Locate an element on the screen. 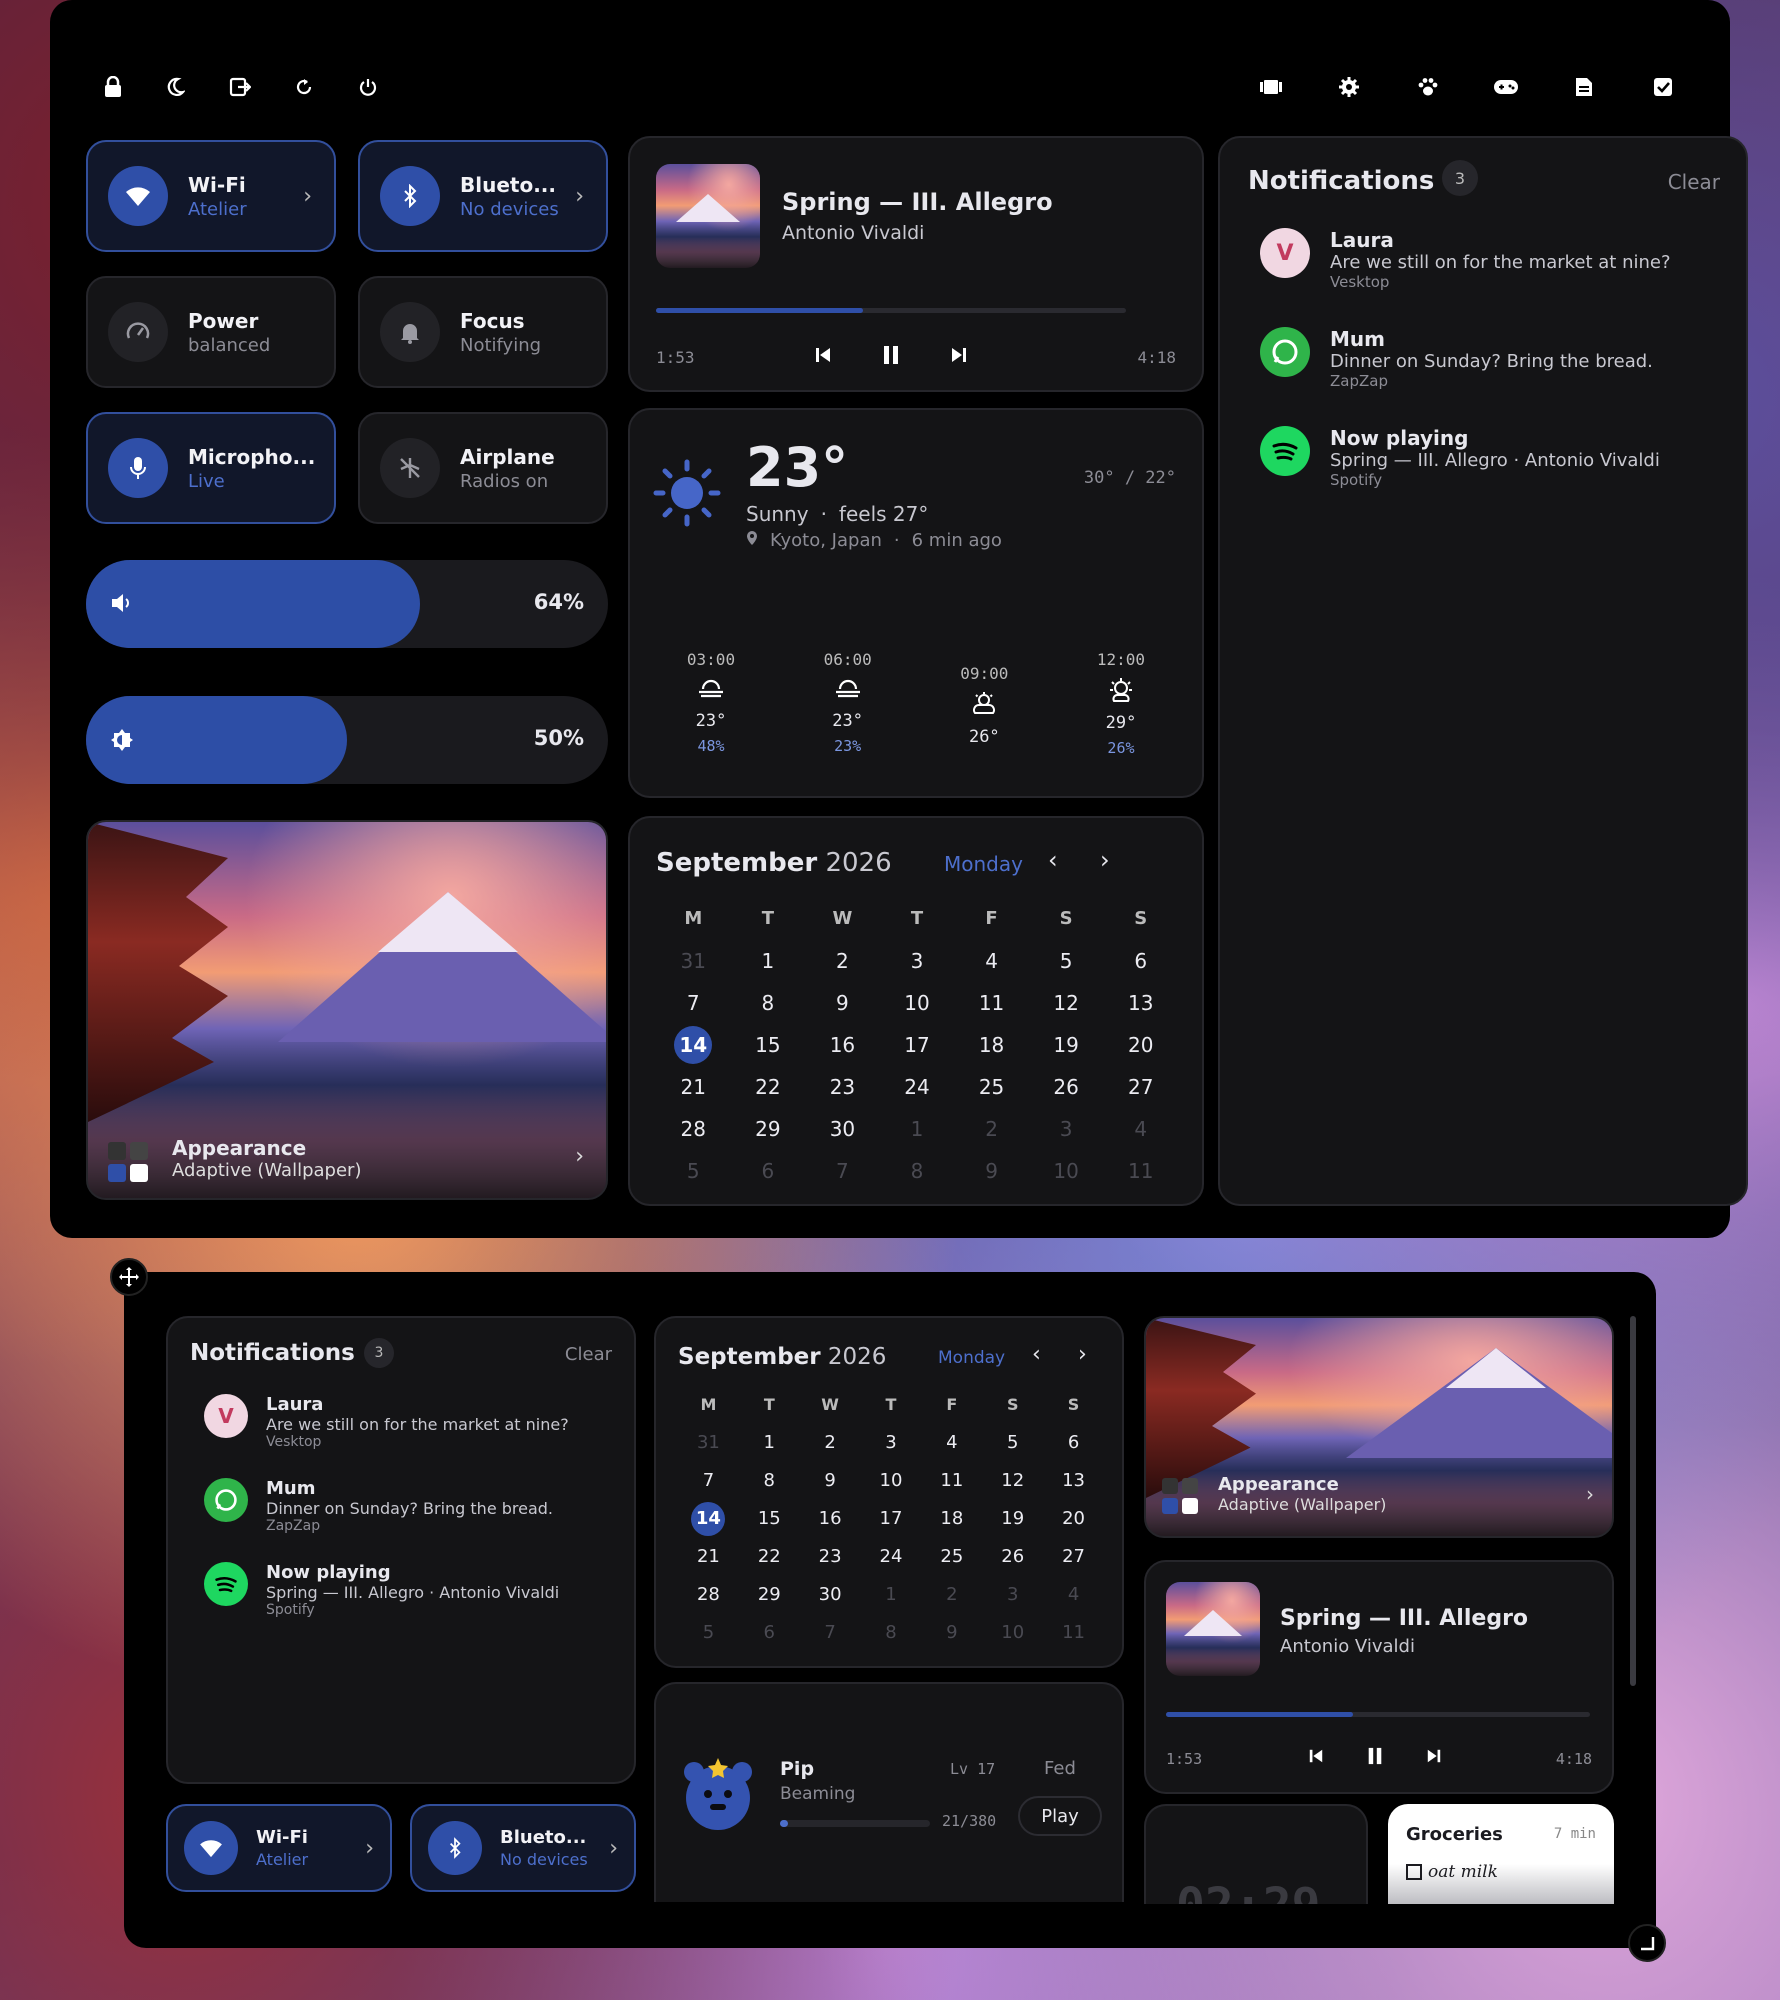 The image size is (1780, 2000). checkbox is located at coordinates (1414, 1872).